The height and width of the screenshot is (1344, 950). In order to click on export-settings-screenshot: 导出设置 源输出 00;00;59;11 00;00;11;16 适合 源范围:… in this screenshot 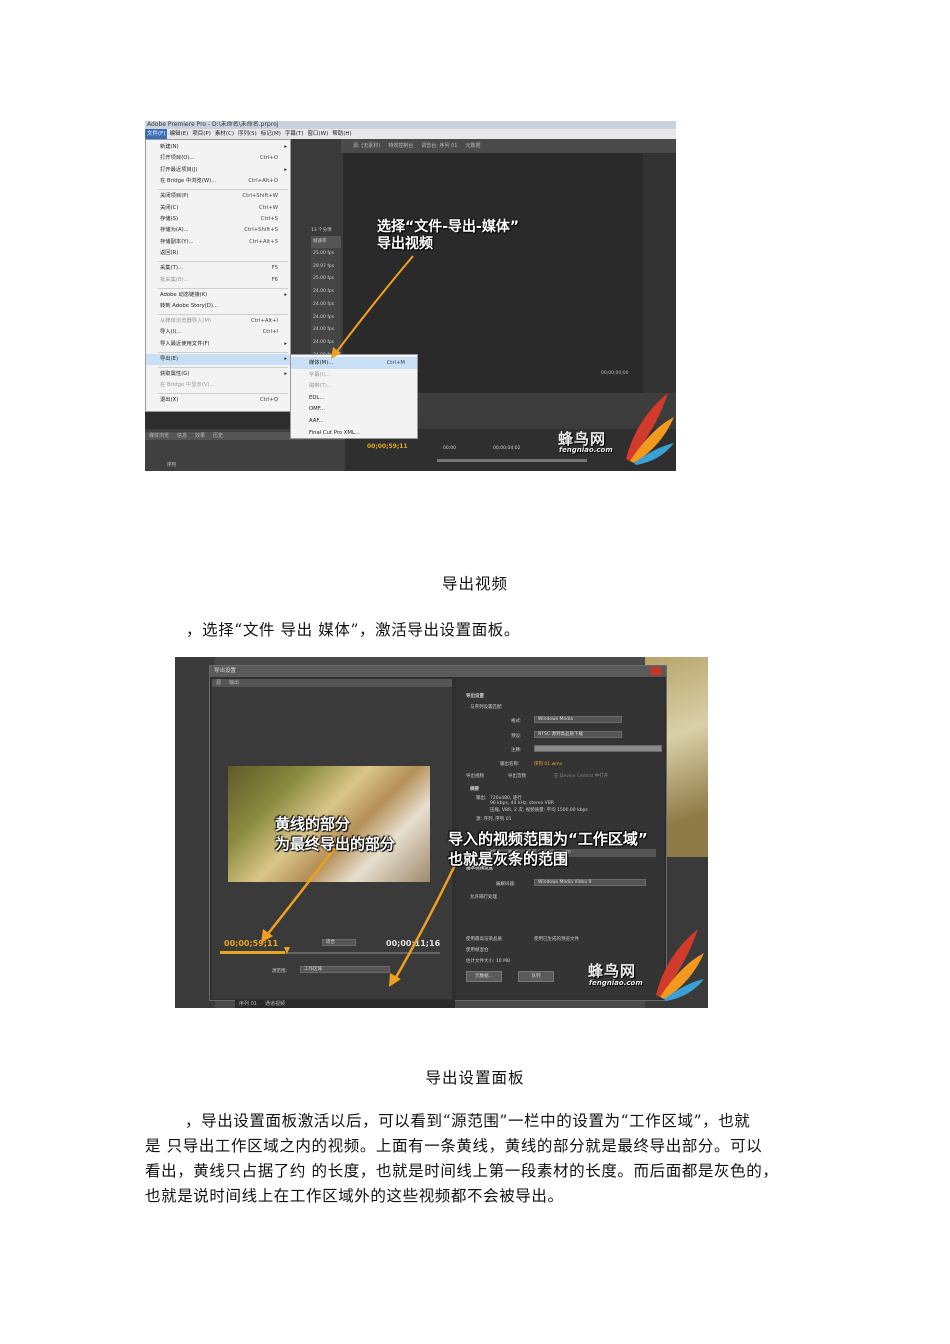, I will do `click(441, 832)`.